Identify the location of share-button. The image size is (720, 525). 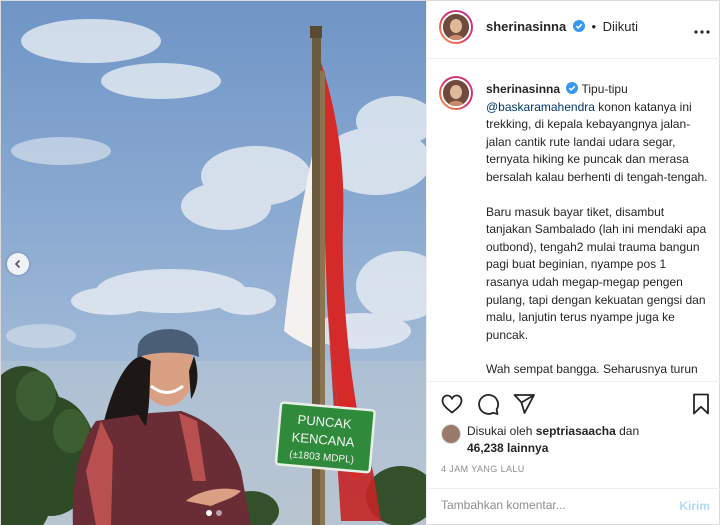
(524, 404).